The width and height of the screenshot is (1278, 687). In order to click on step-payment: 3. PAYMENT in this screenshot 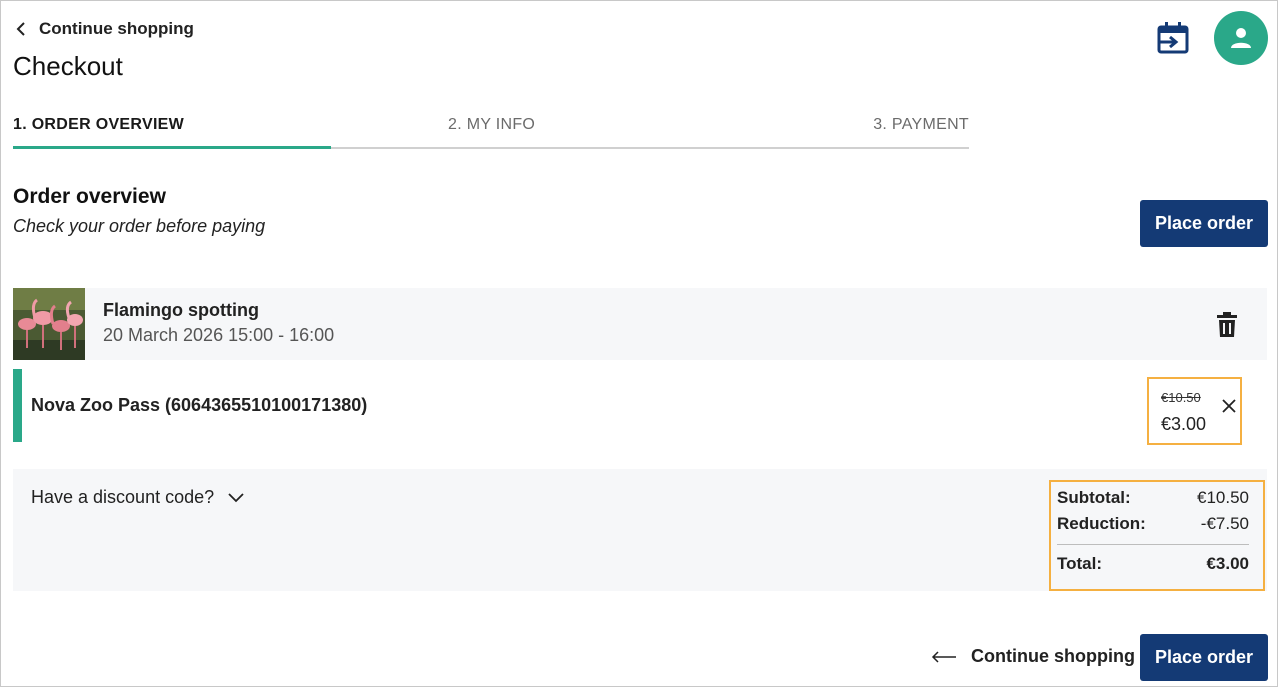, I will do `click(921, 125)`.